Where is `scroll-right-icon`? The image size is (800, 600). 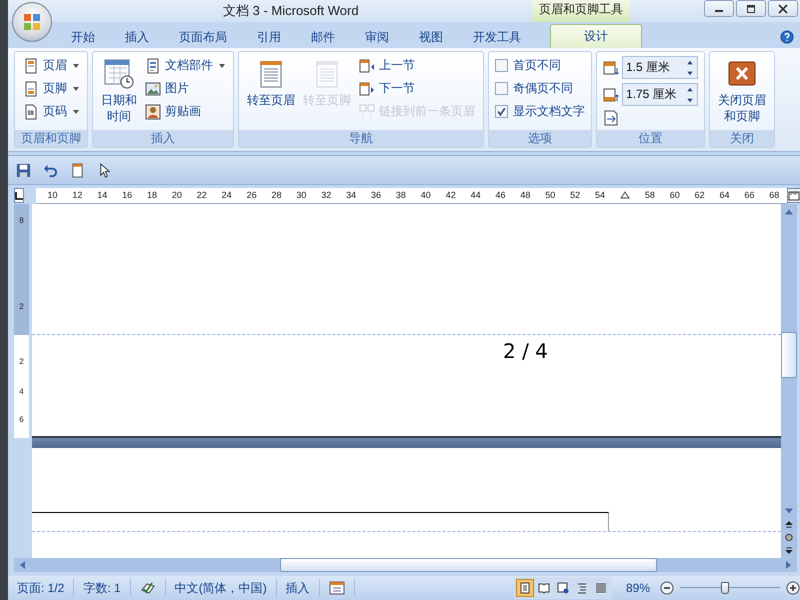
scroll-right-icon is located at coordinates (789, 565).